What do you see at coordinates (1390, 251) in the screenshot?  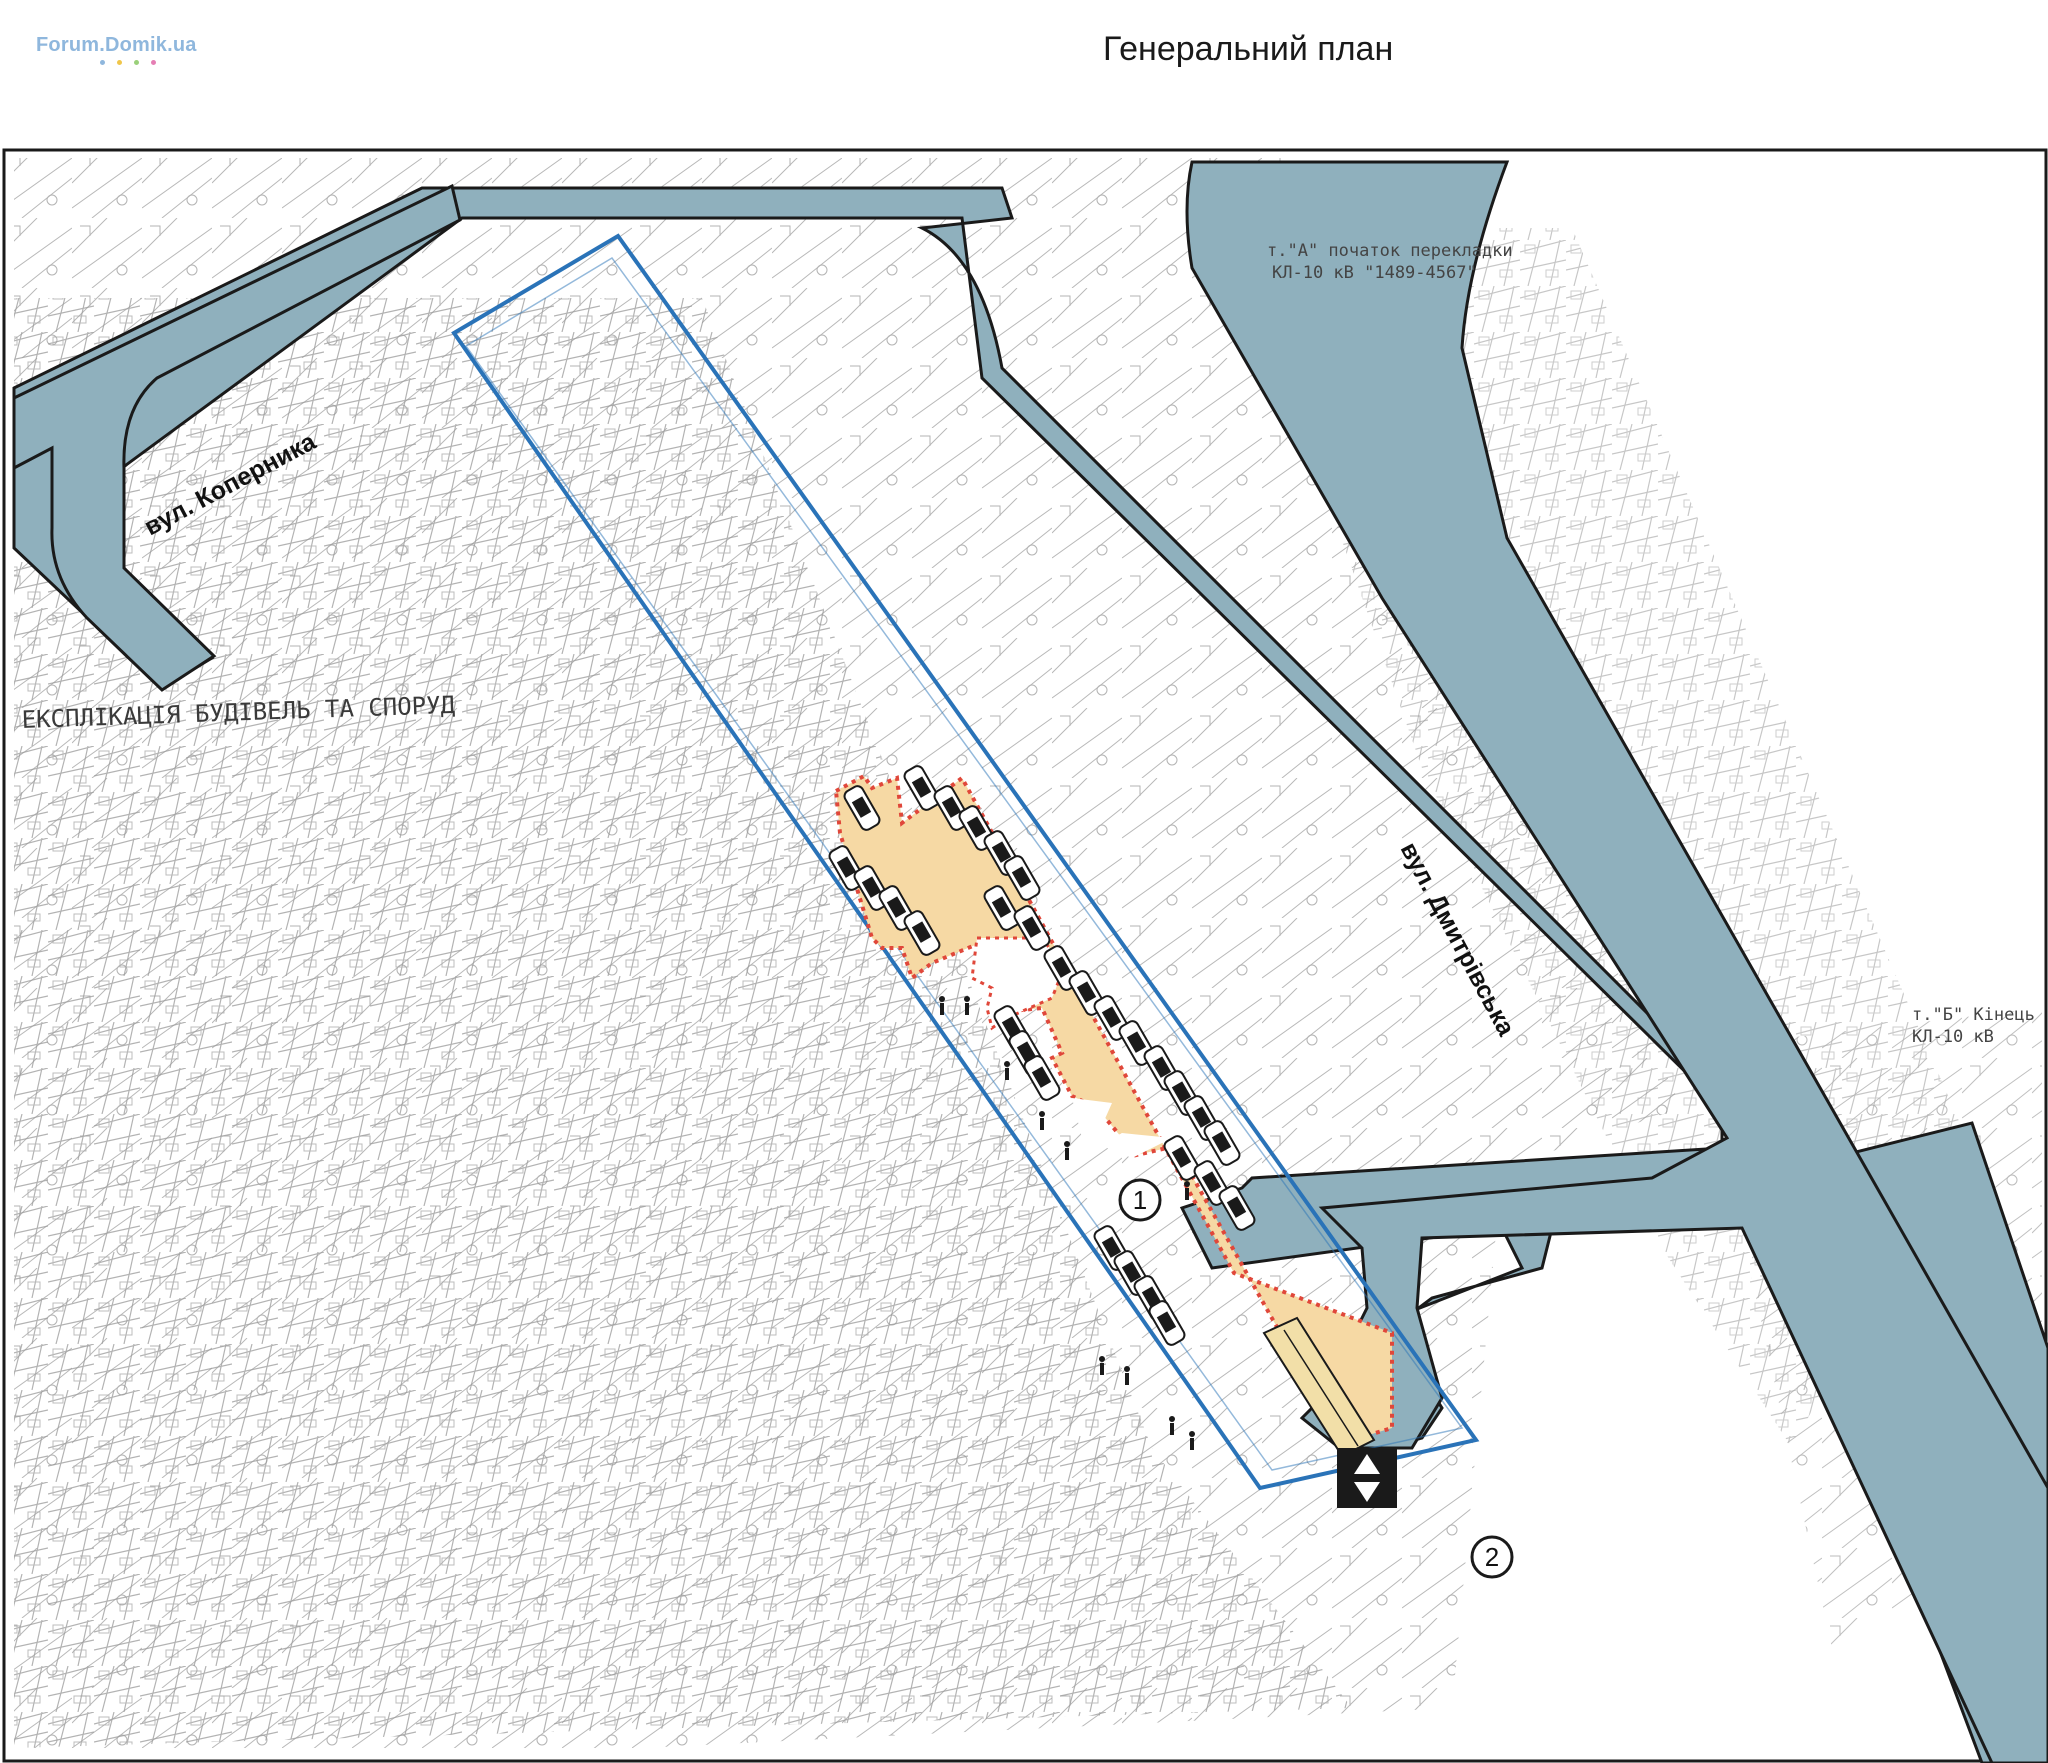 I see `survey-note-top-1: т."А" початок перекладки` at bounding box center [1390, 251].